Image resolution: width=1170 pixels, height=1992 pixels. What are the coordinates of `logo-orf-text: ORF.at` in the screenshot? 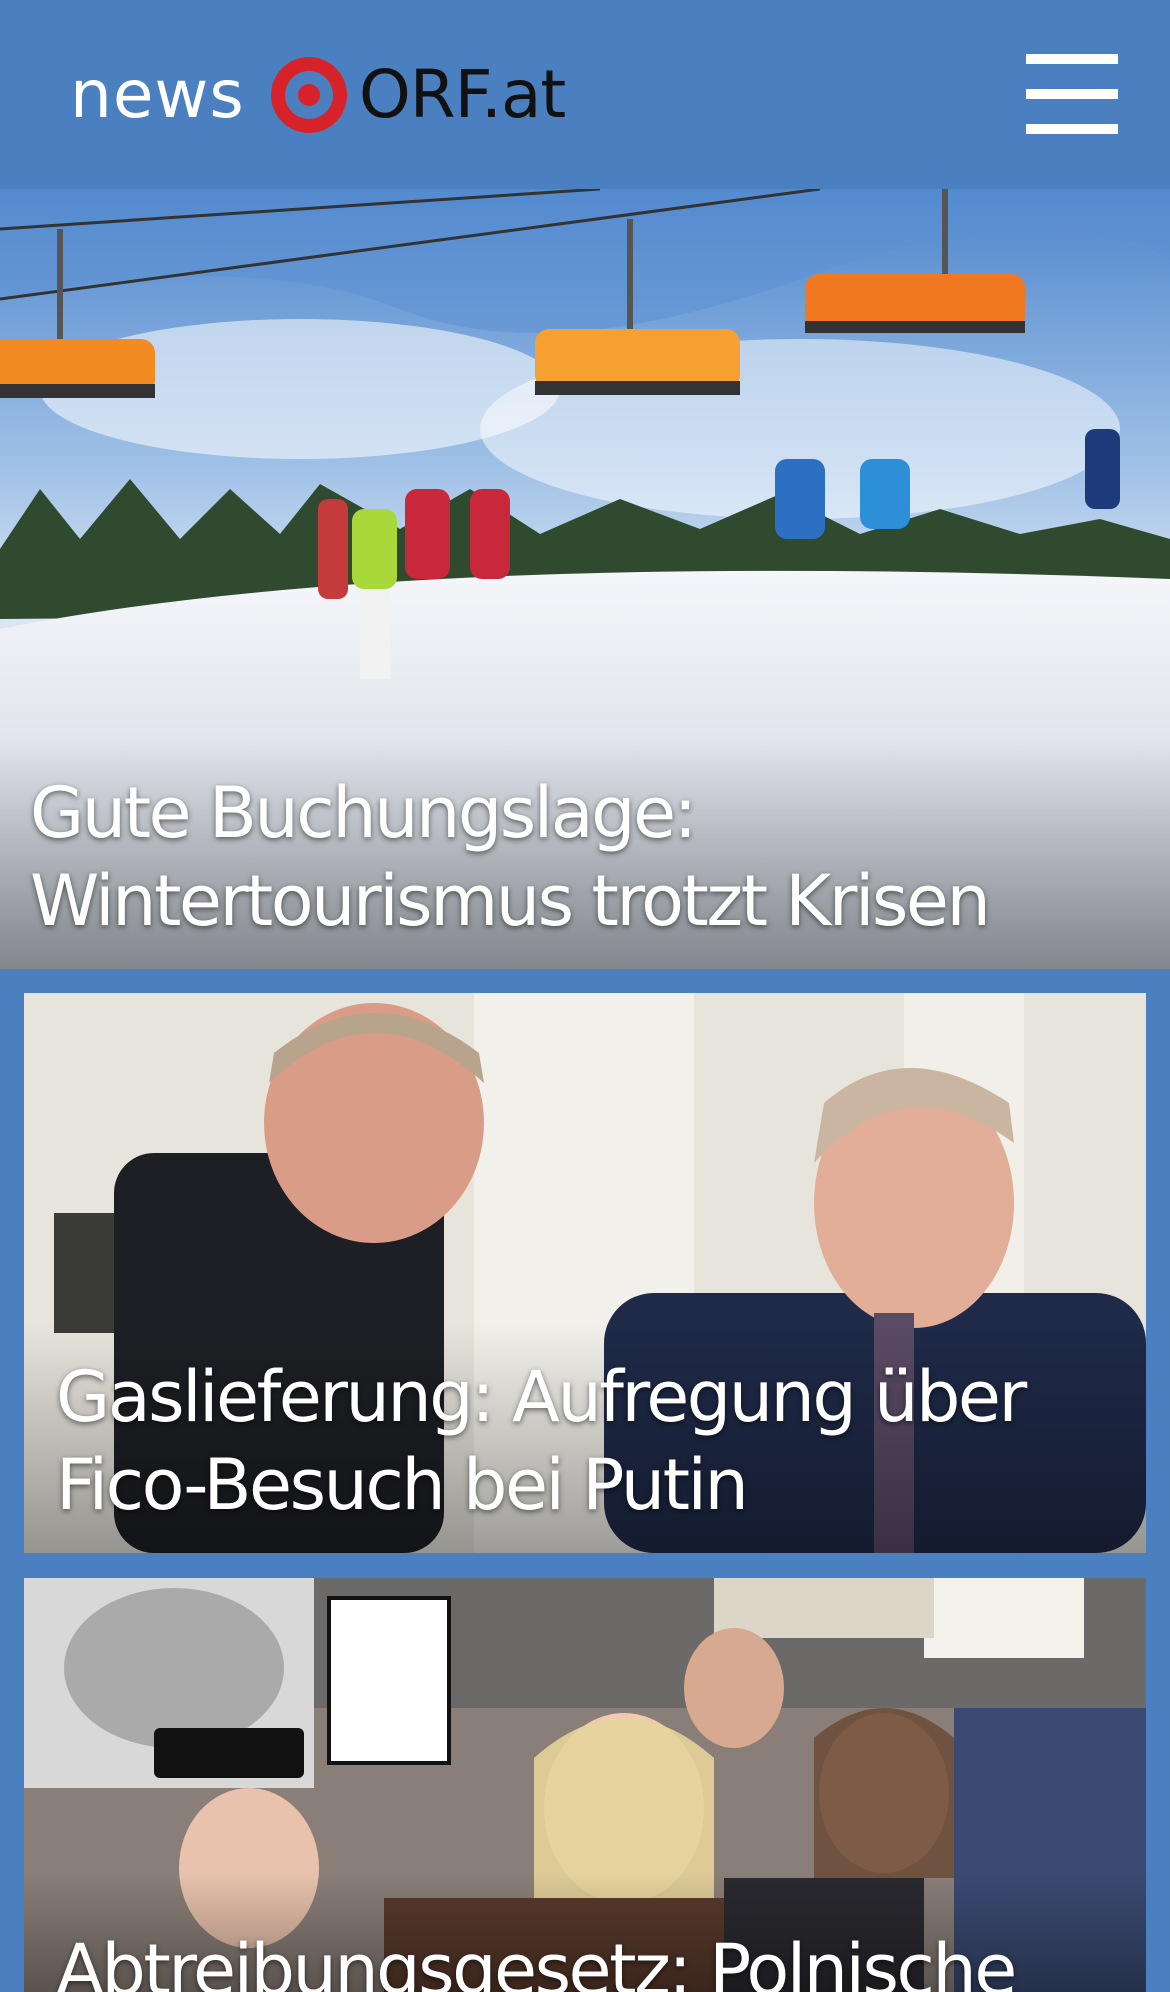 It's located at (462, 94).